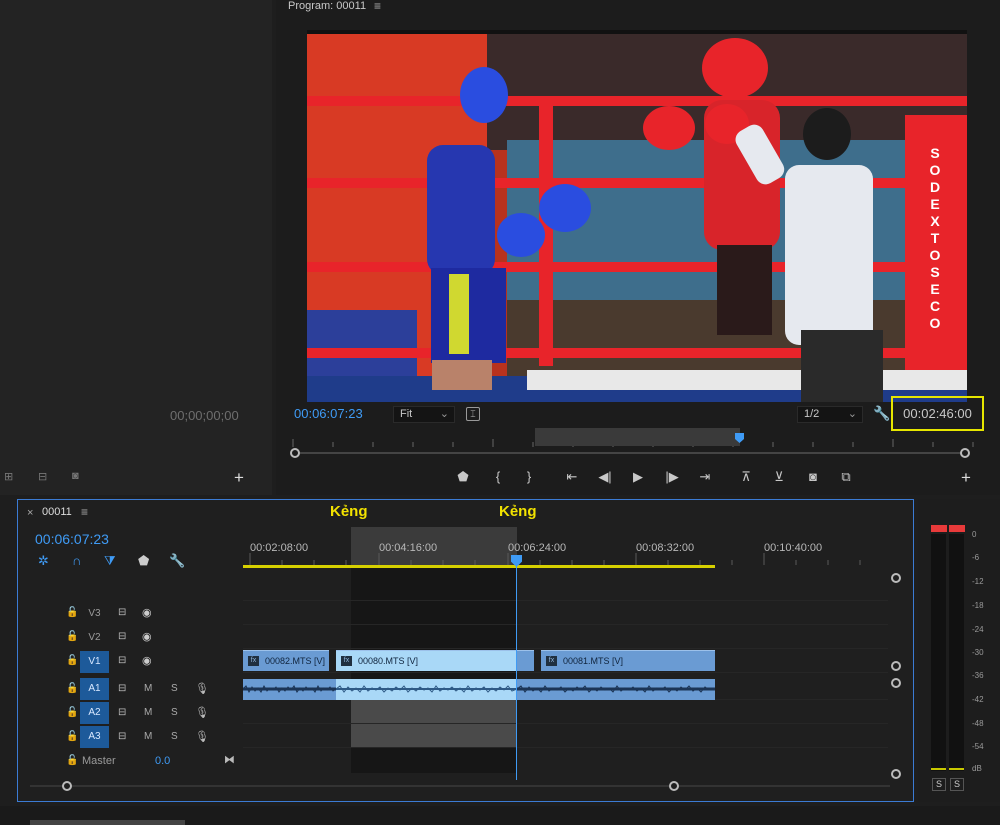  What do you see at coordinates (177, 561) in the screenshot?
I see `timeline-settings-wrench-icon: 🔧` at bounding box center [177, 561].